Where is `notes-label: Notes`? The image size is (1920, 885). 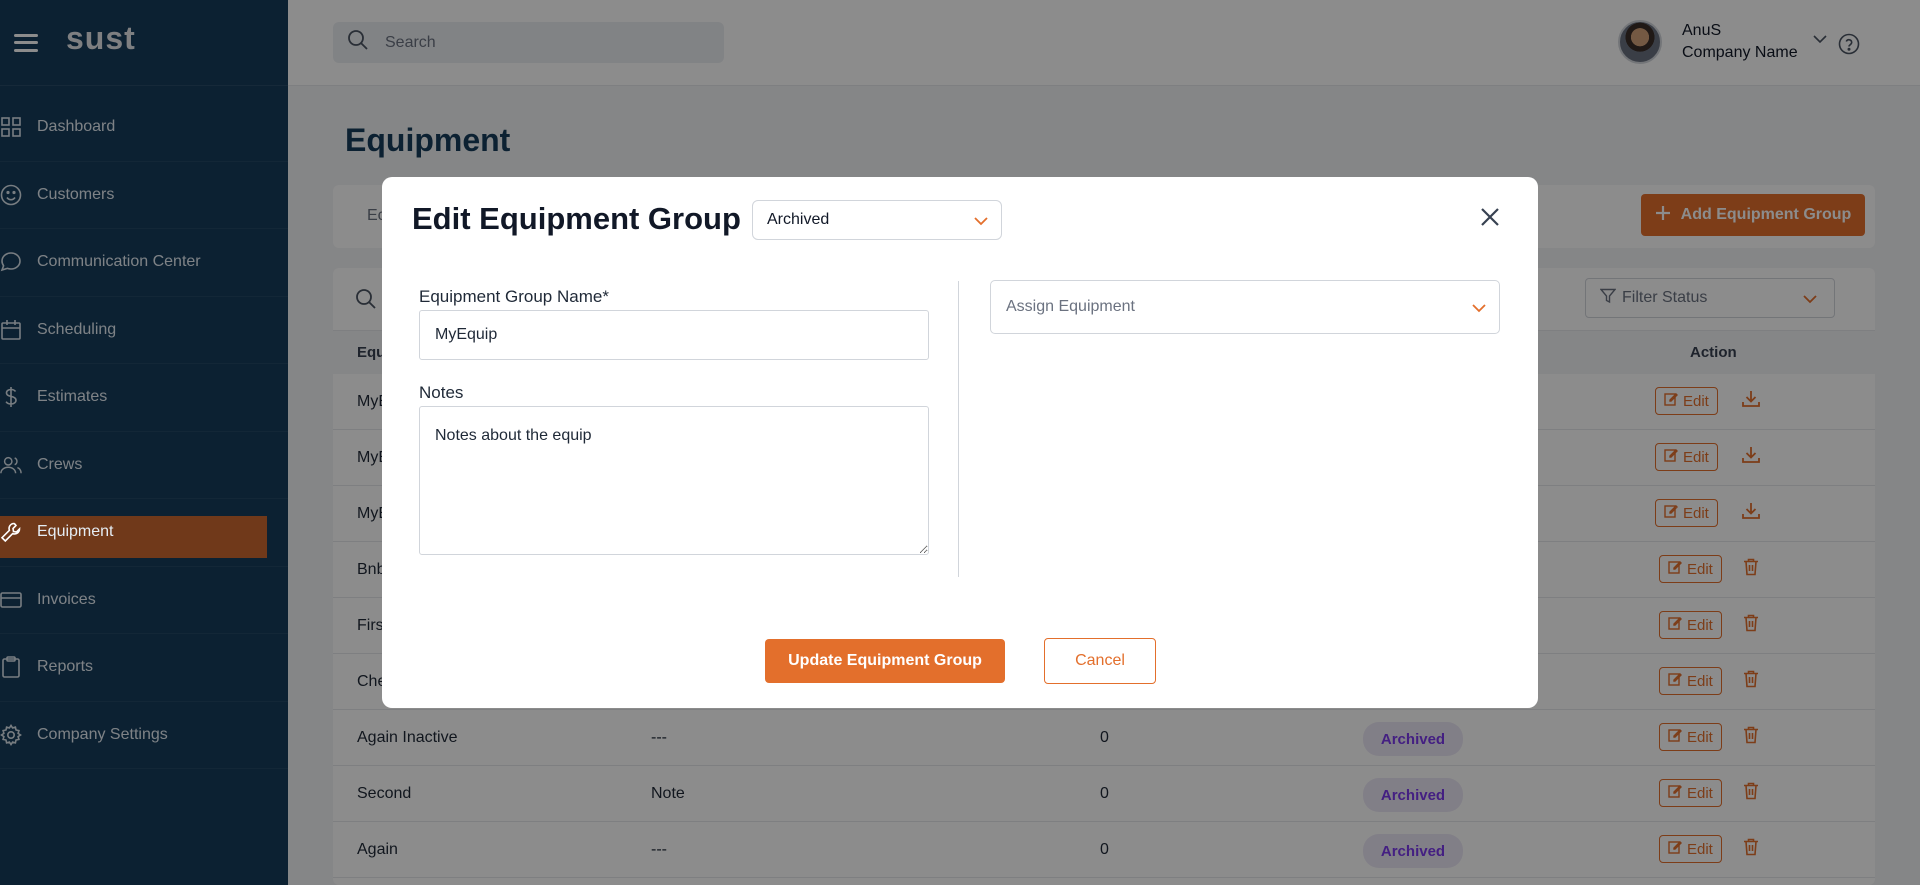 notes-label: Notes is located at coordinates (441, 392).